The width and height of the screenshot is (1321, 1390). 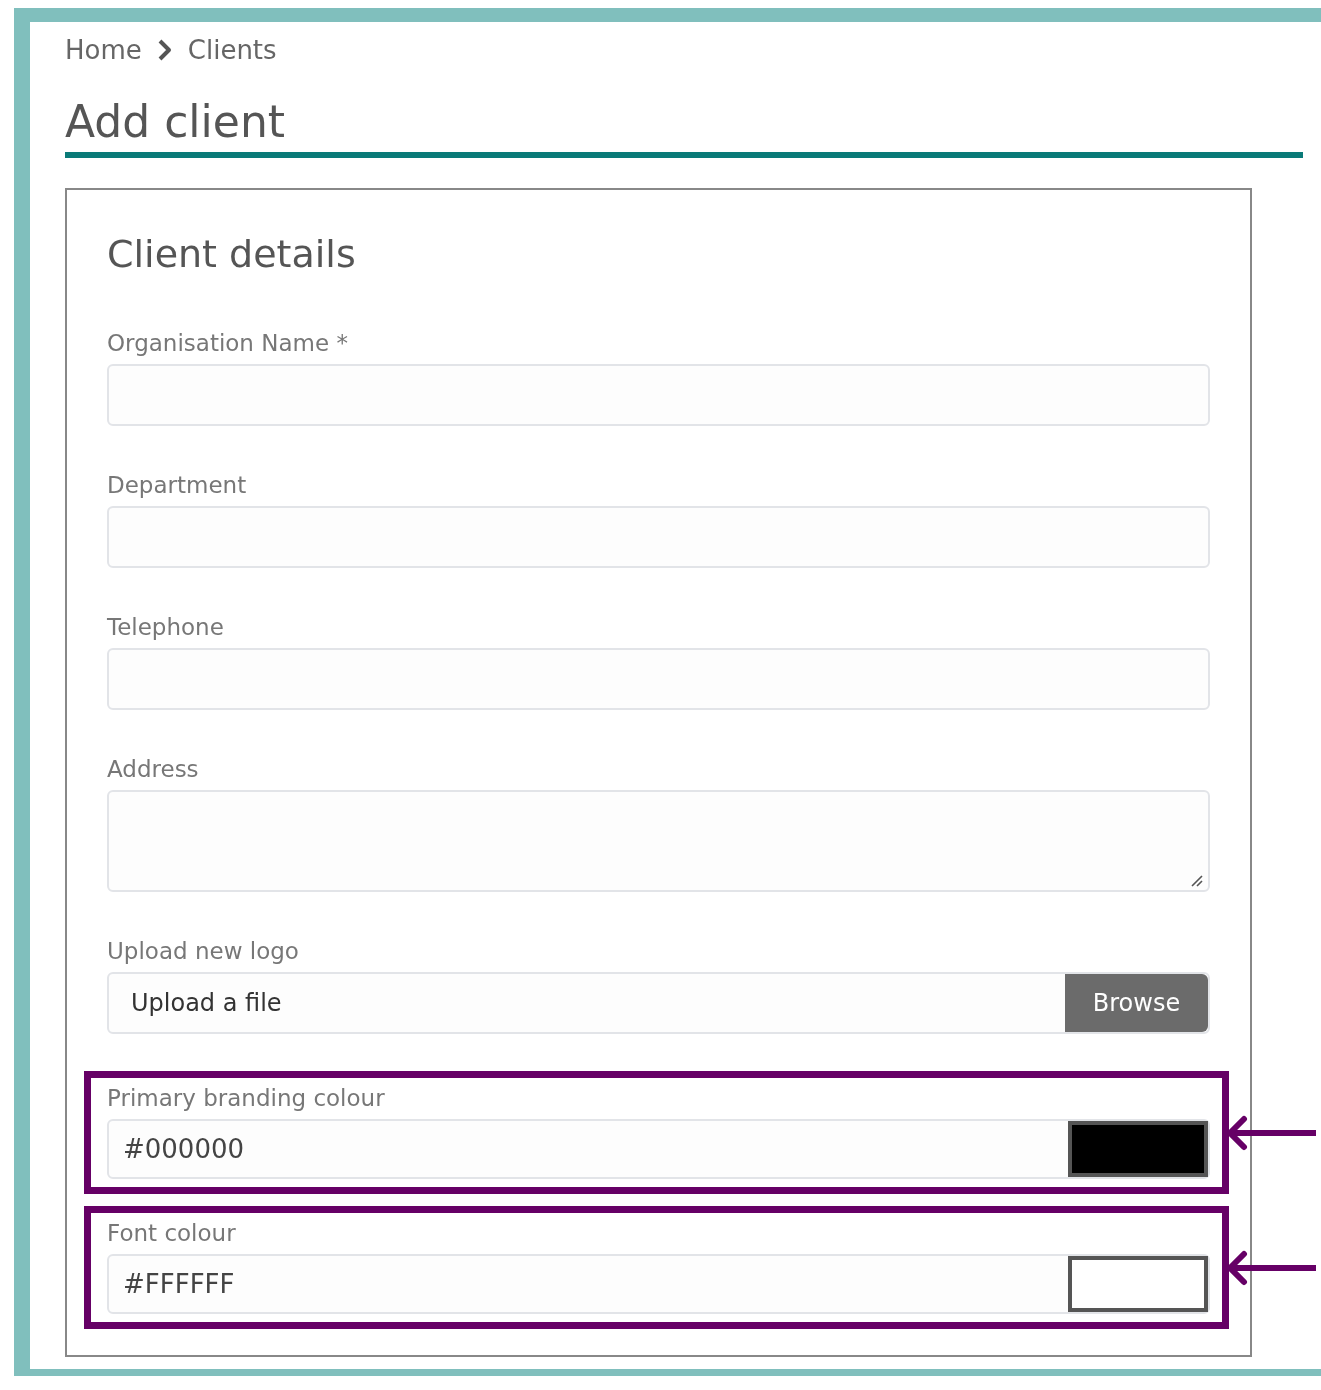 What do you see at coordinates (1136, 1003) in the screenshot?
I see `browse-button: Browse` at bounding box center [1136, 1003].